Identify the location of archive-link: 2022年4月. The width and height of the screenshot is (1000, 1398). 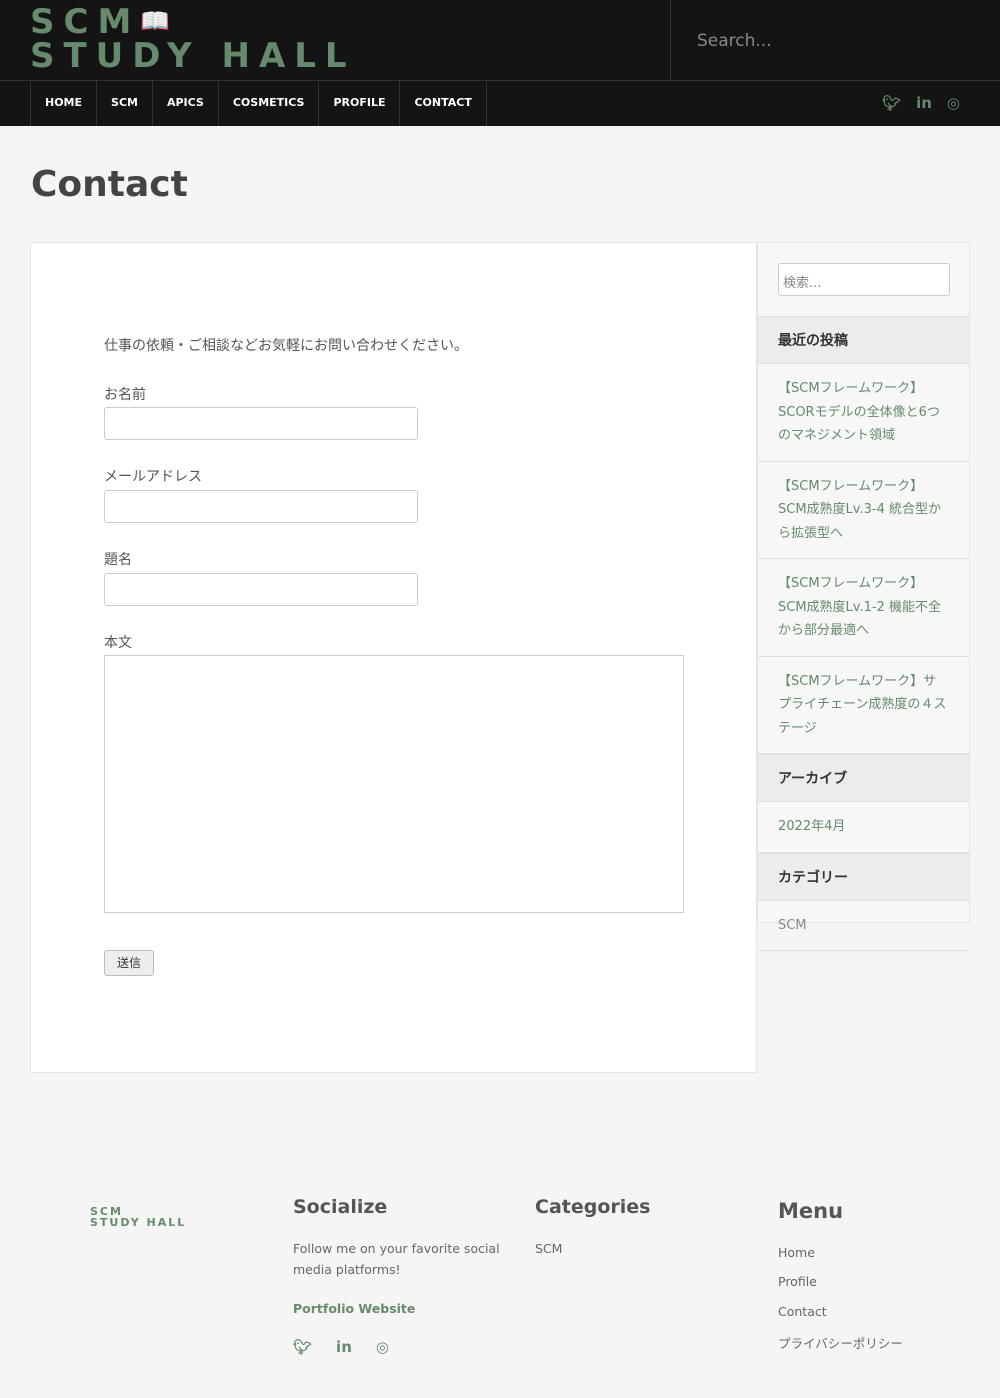
(863, 827).